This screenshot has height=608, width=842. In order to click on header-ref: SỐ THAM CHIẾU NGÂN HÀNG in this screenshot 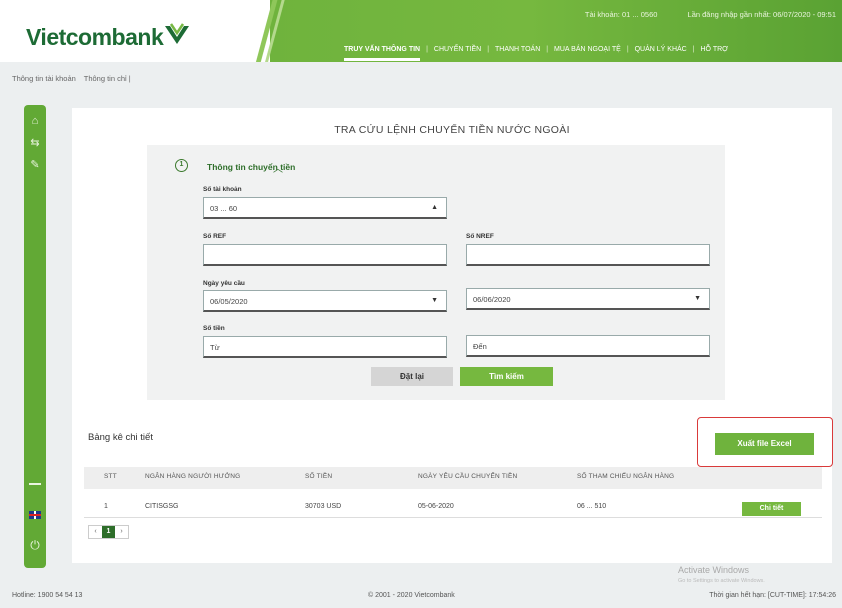, I will do `click(626, 476)`.